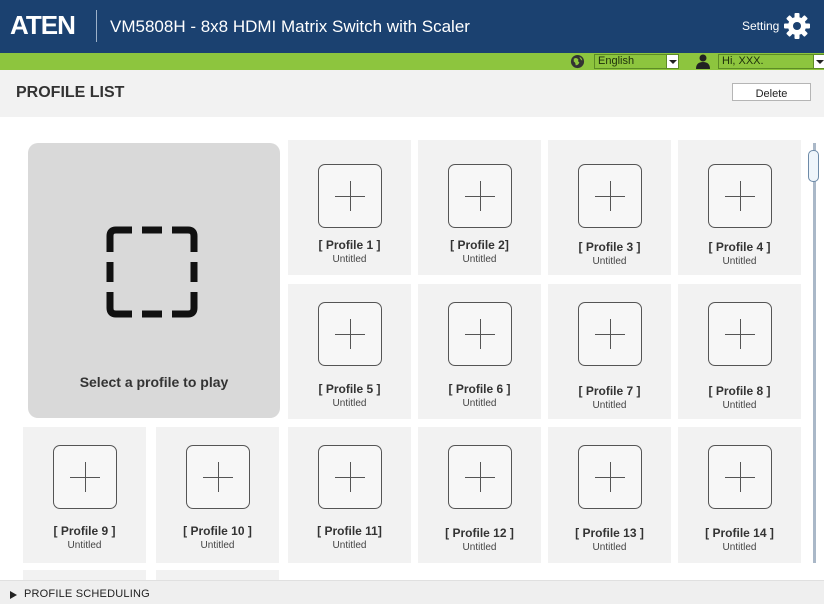 The width and height of the screenshot is (824, 604). What do you see at coordinates (13, 595) in the screenshot?
I see `expand-arrow-icon` at bounding box center [13, 595].